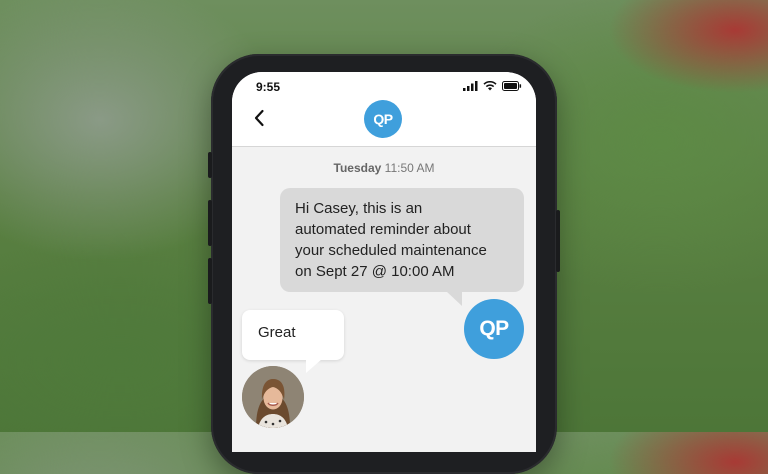 The height and width of the screenshot is (474, 768). What do you see at coordinates (277, 332) in the screenshot?
I see `message-text: Great` at bounding box center [277, 332].